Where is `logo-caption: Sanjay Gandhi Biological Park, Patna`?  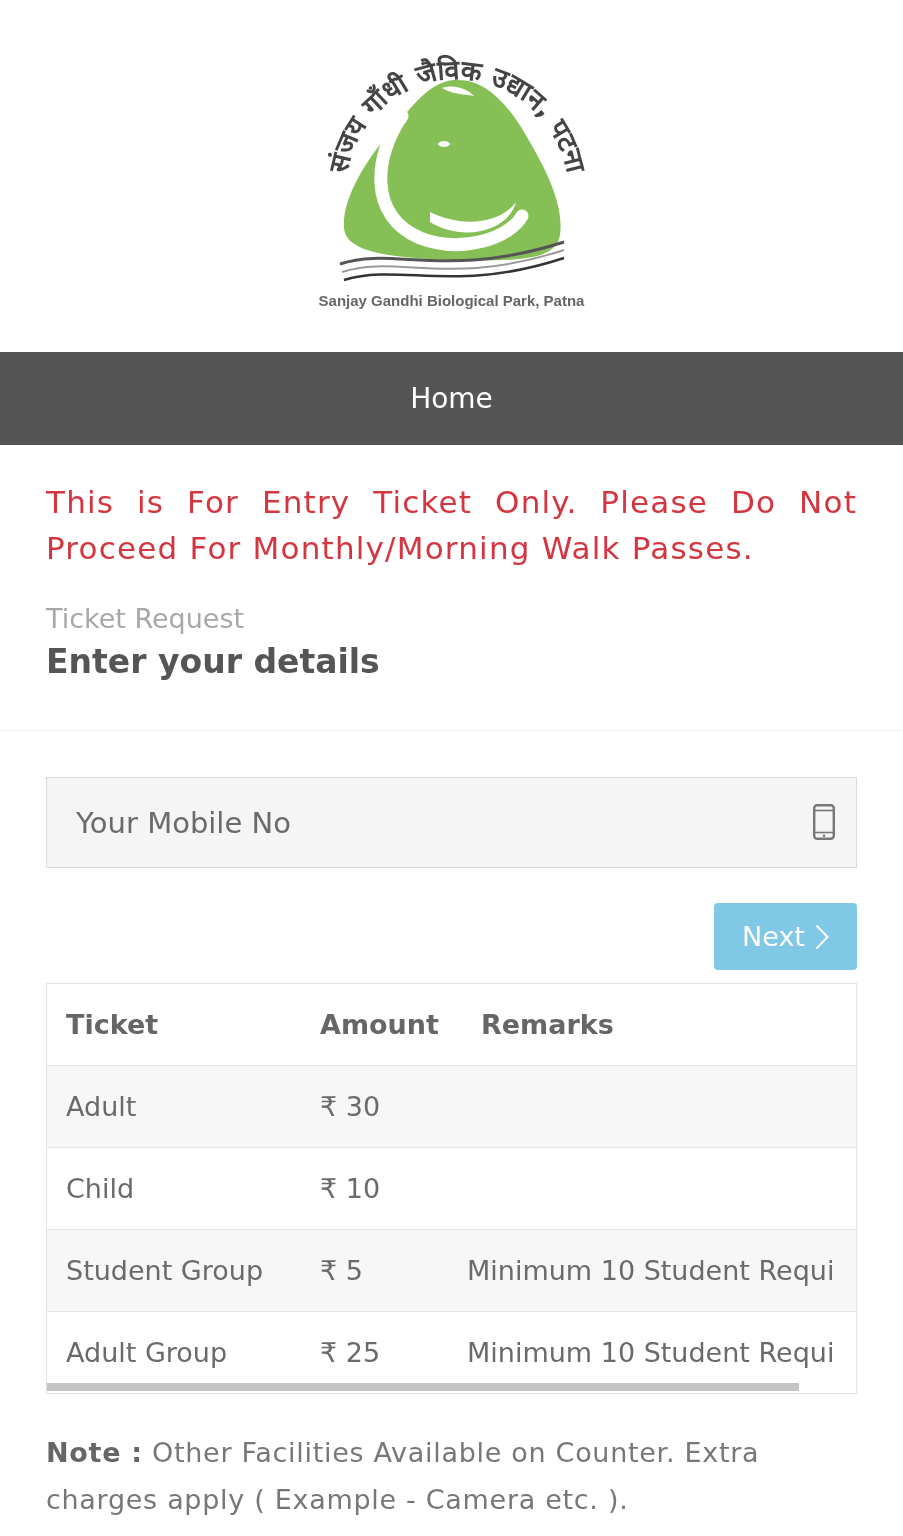
logo-caption: Sanjay Gandhi Biological Park, Patna is located at coordinates (451, 301).